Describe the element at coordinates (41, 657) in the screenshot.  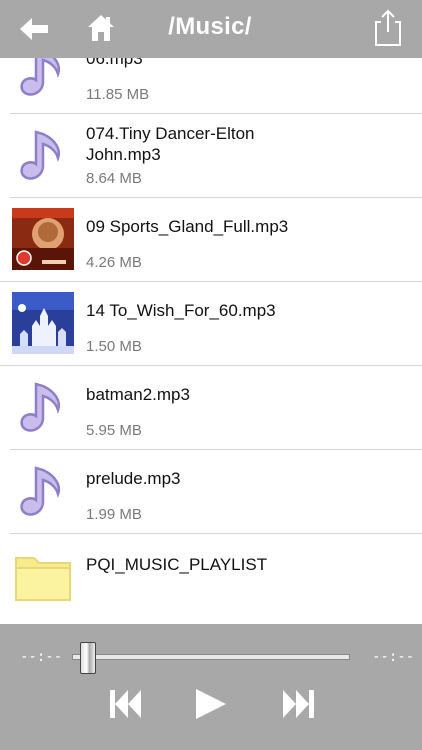
I see `elapsed-time: --:--` at that location.